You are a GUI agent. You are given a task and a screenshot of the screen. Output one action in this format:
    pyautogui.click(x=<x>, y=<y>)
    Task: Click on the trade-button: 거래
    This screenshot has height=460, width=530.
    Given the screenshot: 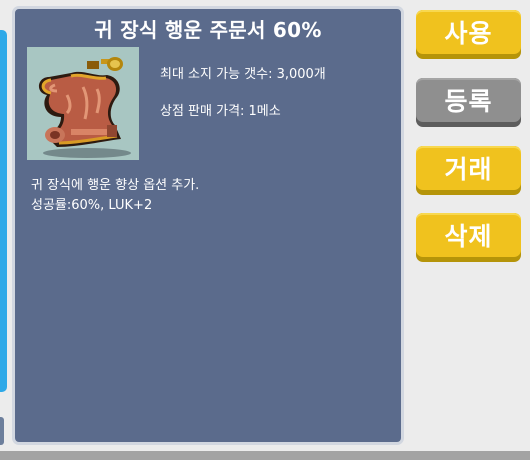 What is the action you would take?
    pyautogui.click(x=468, y=170)
    